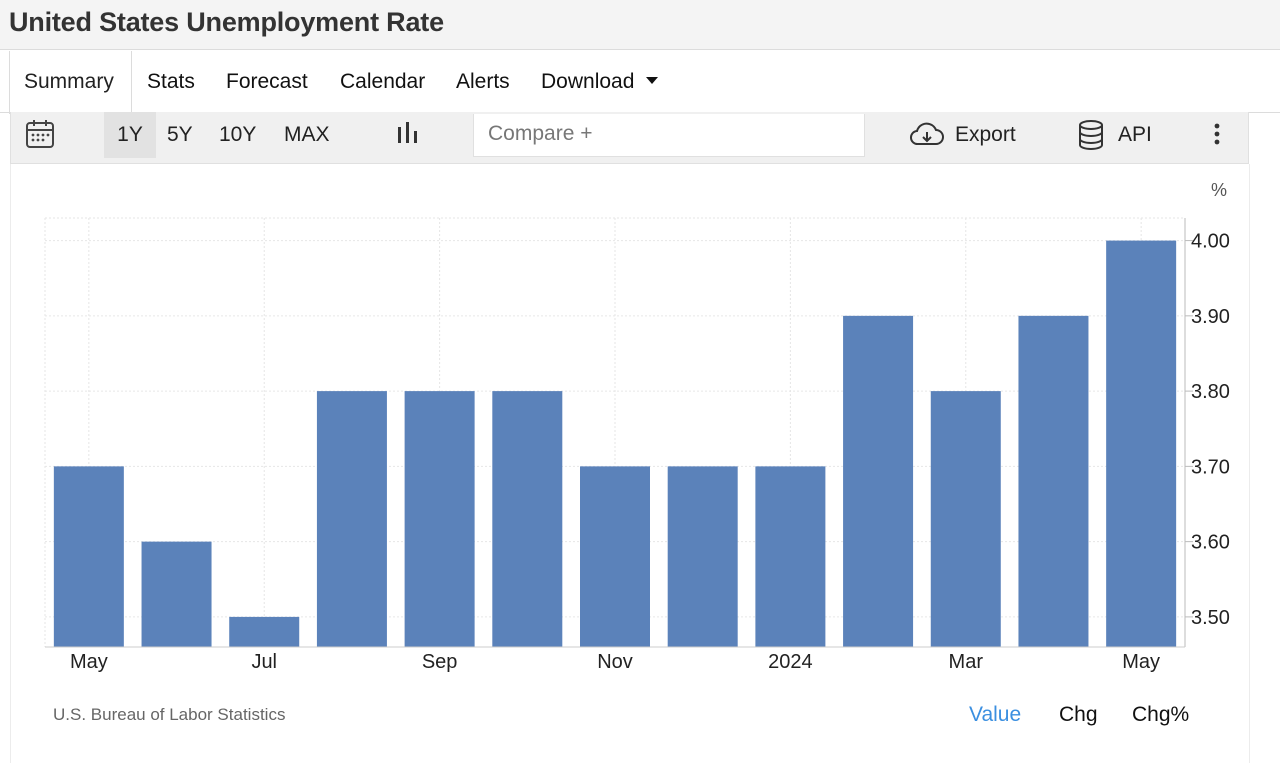 The height and width of the screenshot is (763, 1280). What do you see at coordinates (966, 662) in the screenshot?
I see `x-tick-label: Mar` at bounding box center [966, 662].